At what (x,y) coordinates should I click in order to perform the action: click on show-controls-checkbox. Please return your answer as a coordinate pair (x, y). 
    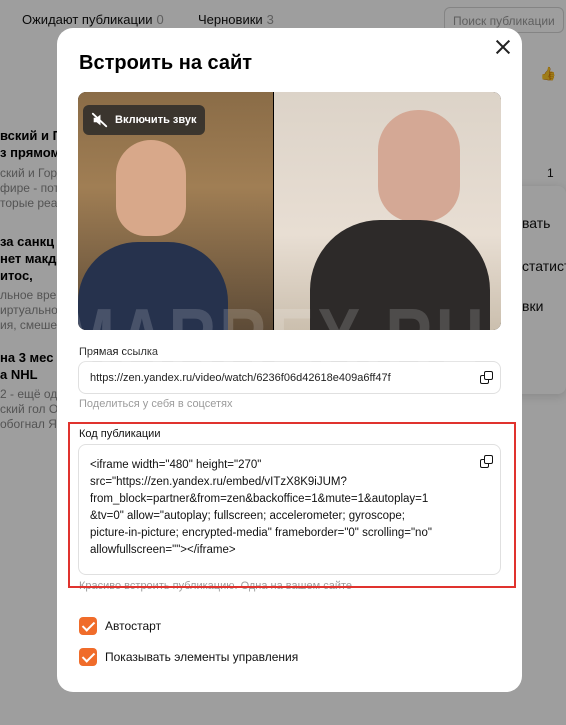
    Looking at the image, I should click on (88, 657).